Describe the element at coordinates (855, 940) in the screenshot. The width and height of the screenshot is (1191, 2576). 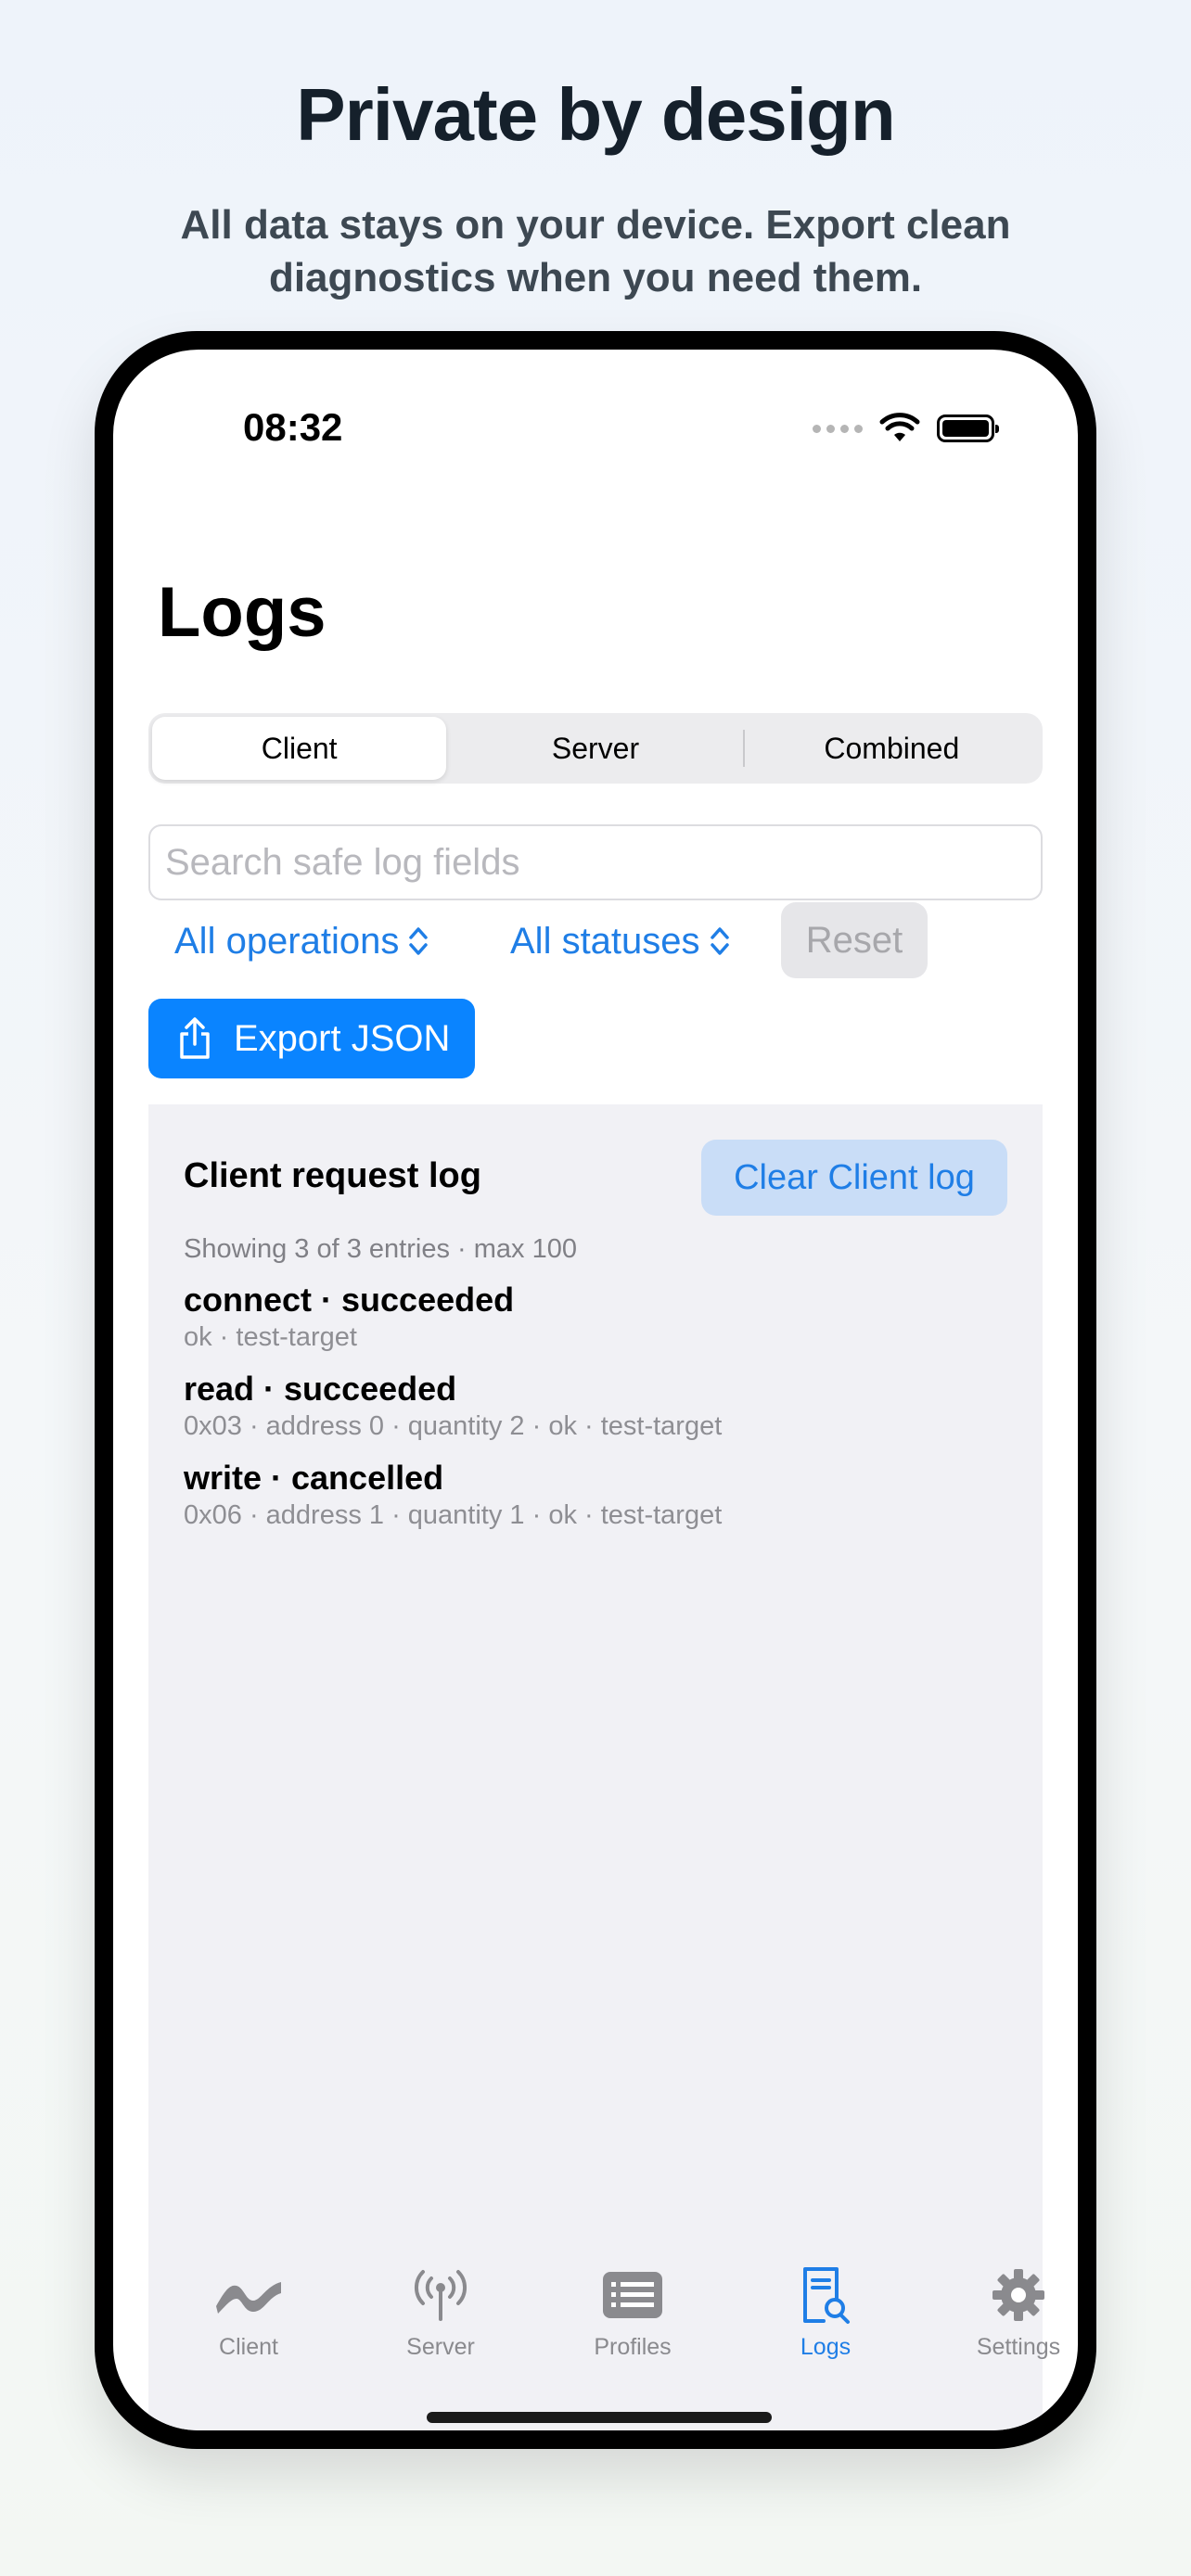
I see `reset-button: Reset` at that location.